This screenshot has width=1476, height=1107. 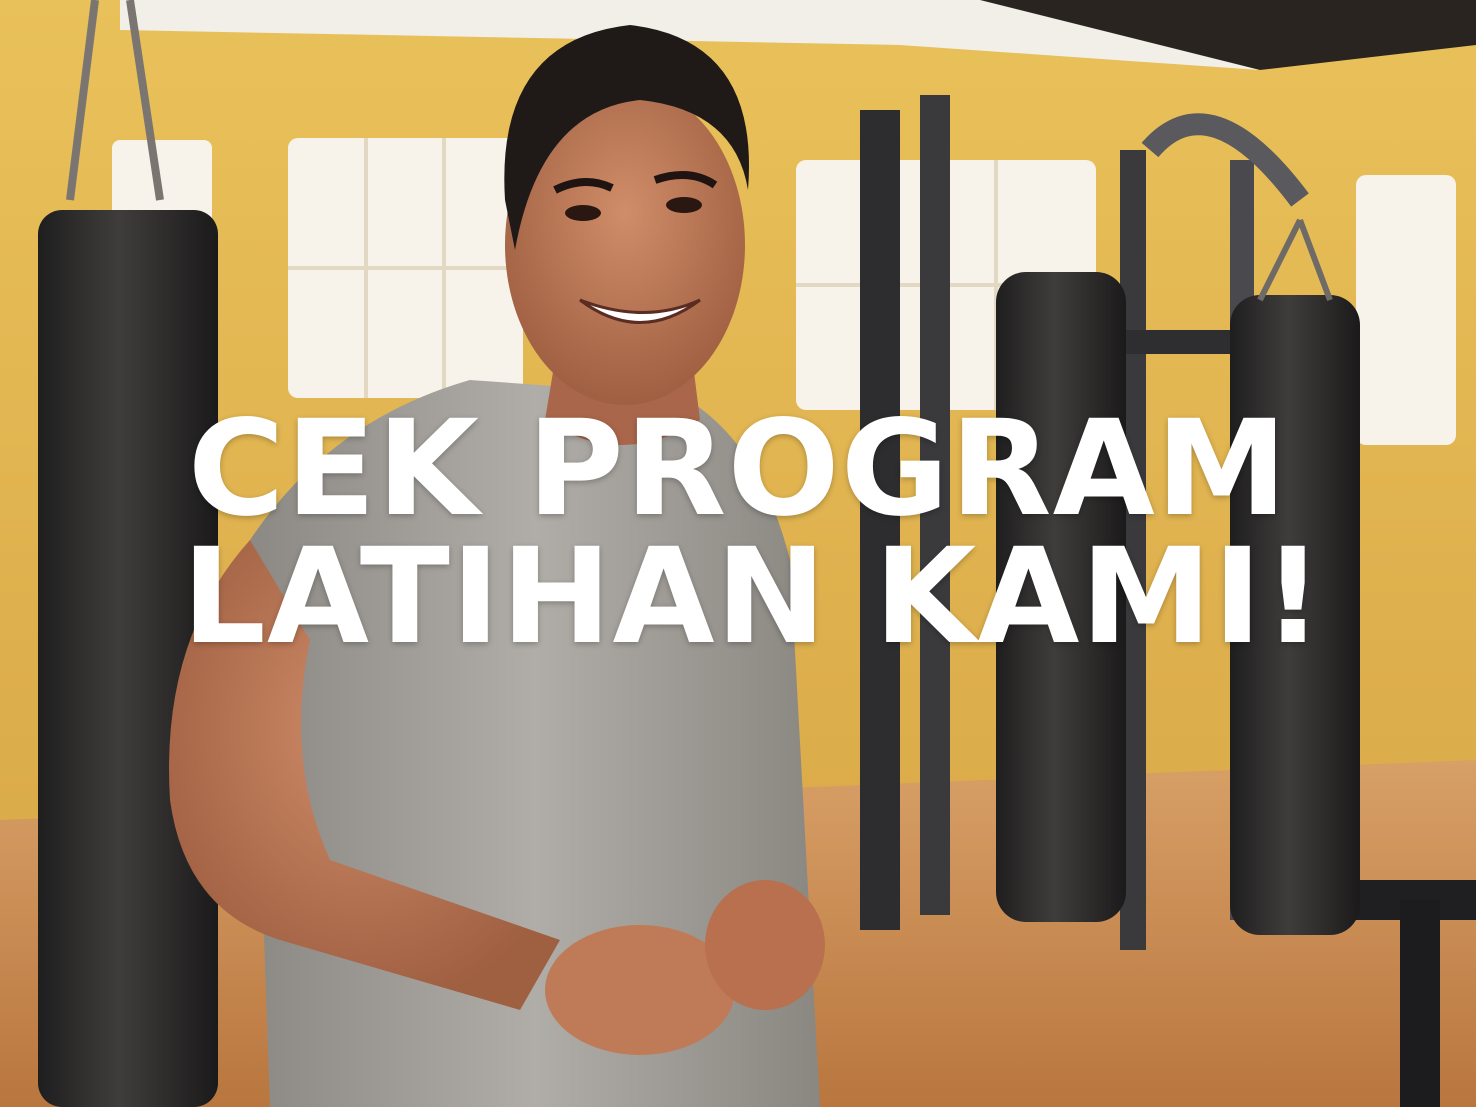 What do you see at coordinates (753, 597) in the screenshot?
I see `headline-line-2: LATIHAN KAMI!` at bounding box center [753, 597].